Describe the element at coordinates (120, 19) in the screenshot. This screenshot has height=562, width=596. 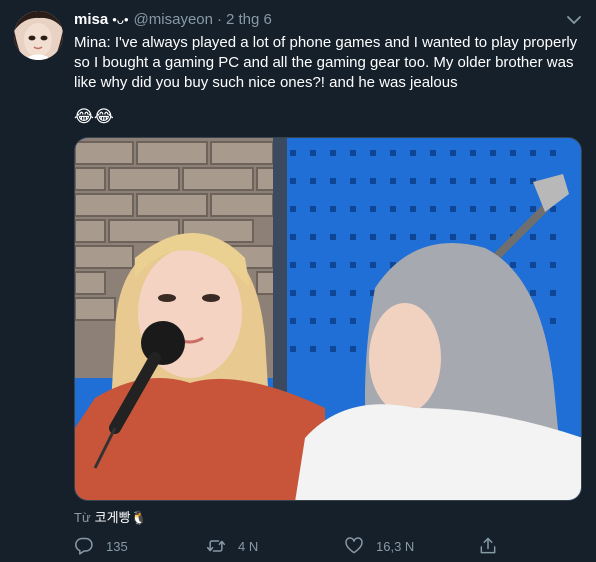
I see `name-emoji: •ᴗ•` at that location.